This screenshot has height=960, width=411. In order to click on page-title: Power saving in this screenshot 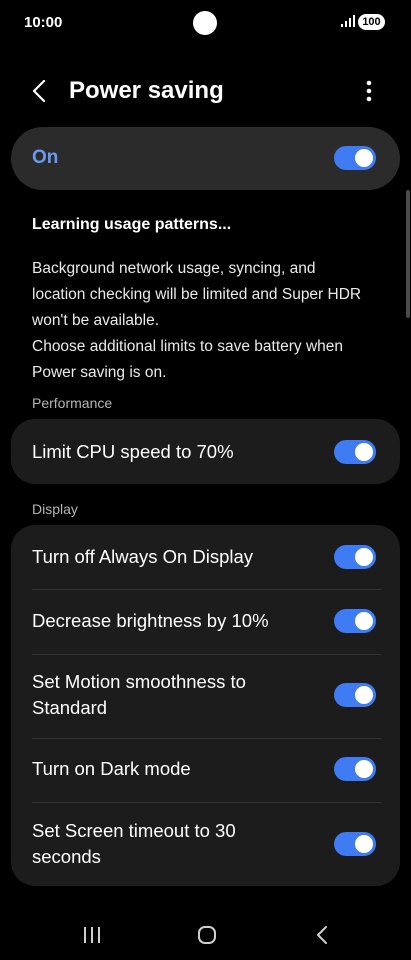, I will do `click(146, 90)`.